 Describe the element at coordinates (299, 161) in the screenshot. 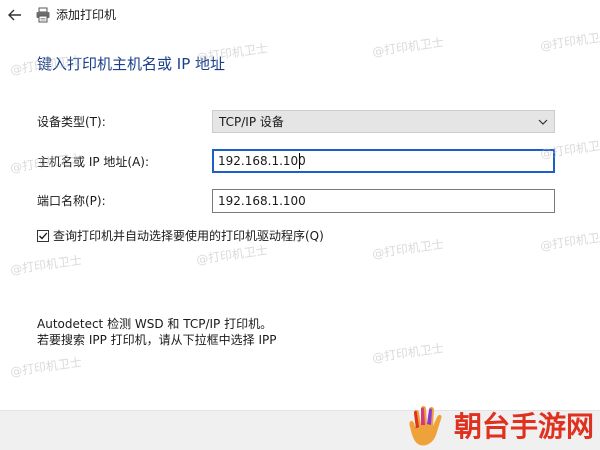

I see `text-caret` at that location.